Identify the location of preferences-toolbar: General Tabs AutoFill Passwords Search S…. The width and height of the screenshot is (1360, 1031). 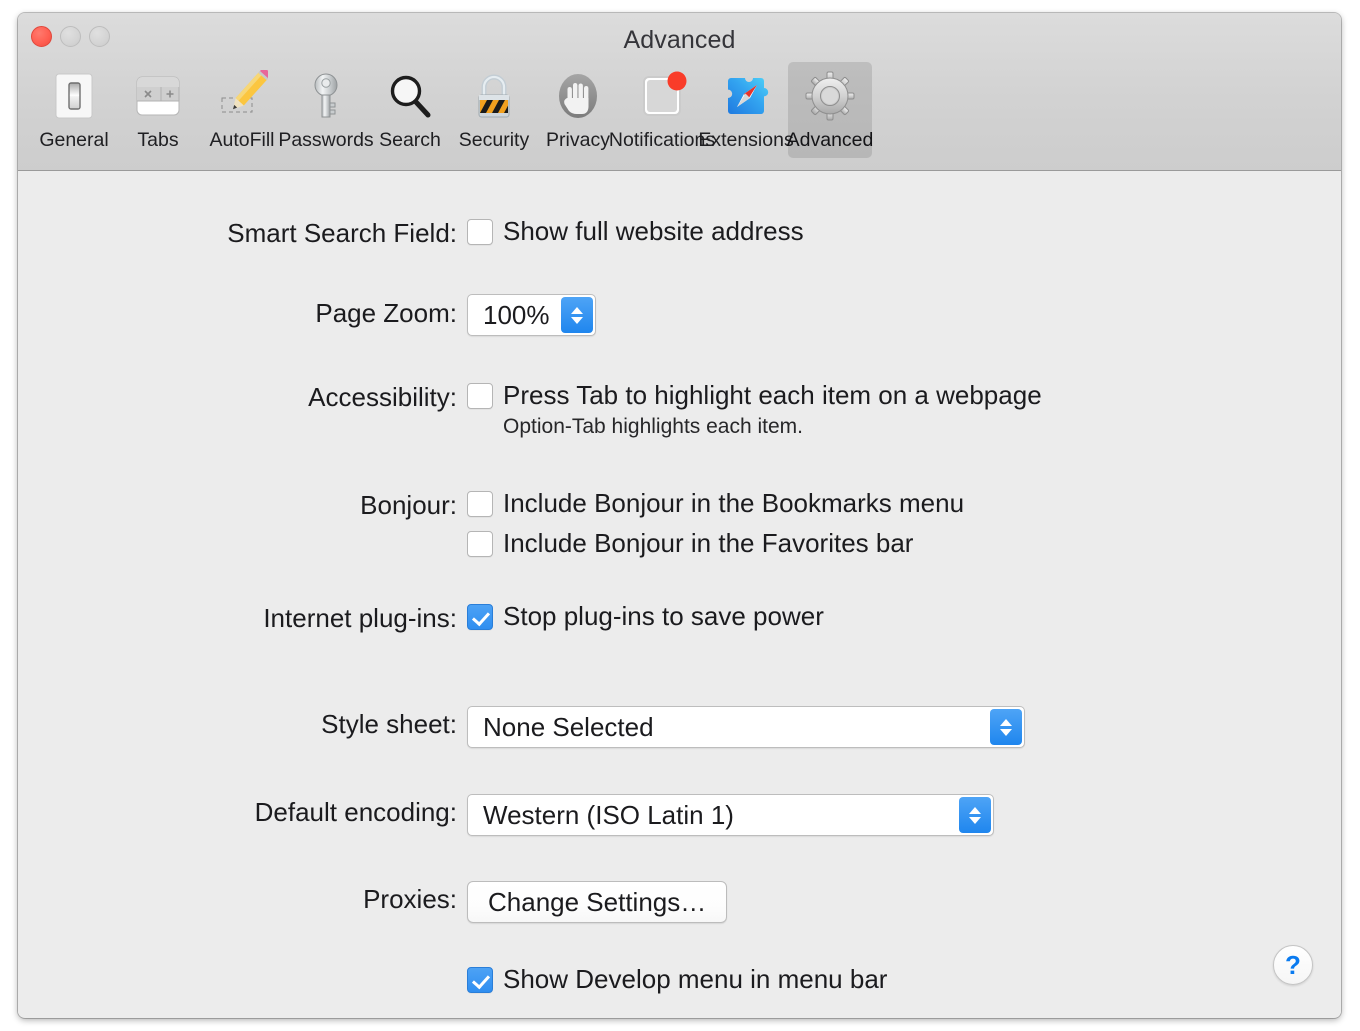
(453, 110).